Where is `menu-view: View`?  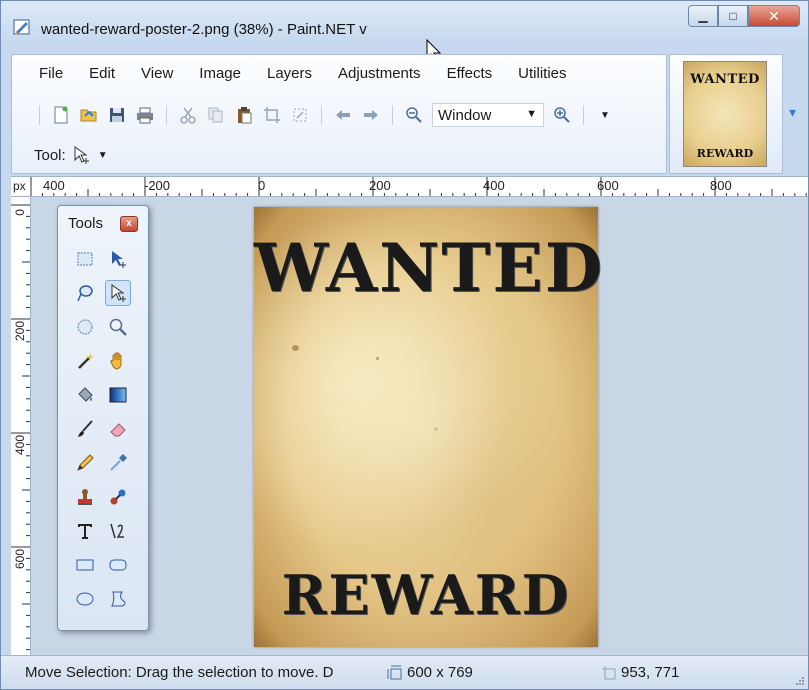 menu-view: View is located at coordinates (157, 75).